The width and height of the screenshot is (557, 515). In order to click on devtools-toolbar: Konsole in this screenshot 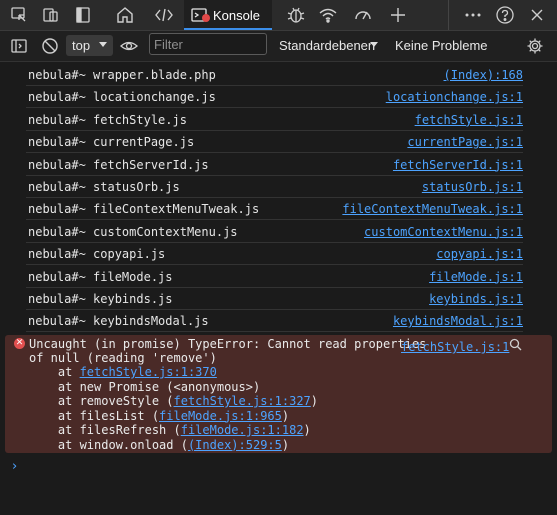, I will do `click(278, 15)`.